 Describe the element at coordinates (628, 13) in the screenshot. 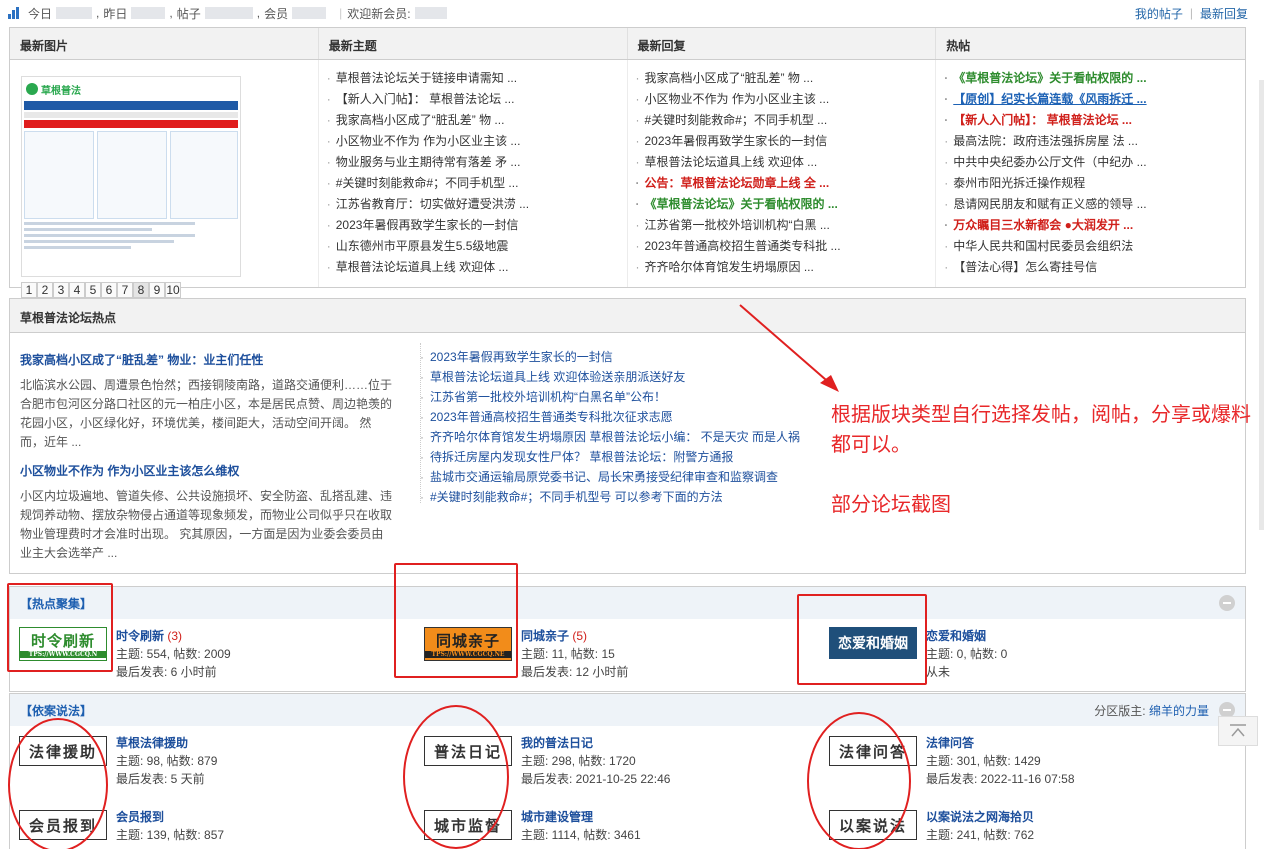

I see `stats-bar: 今日, 昨日, 帖子, 会员 | 欢迎新会员: 我的帖子 | 最新回复` at that location.